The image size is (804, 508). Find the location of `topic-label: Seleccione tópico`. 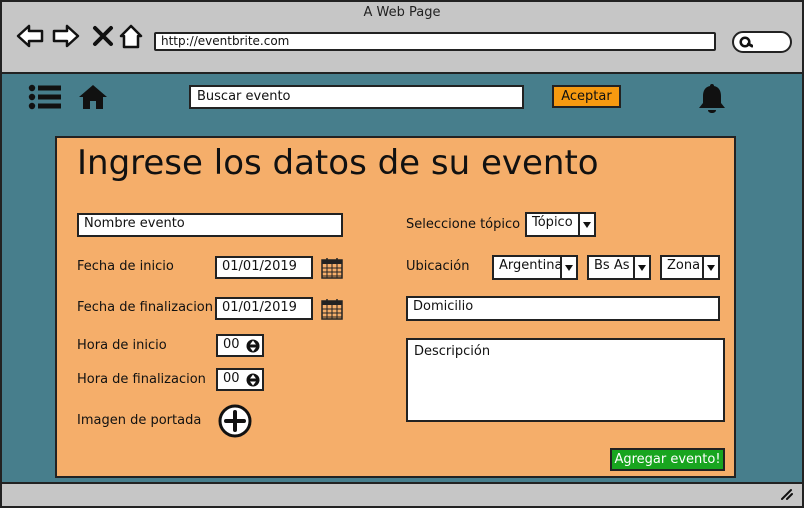

topic-label: Seleccione tópico is located at coordinates (463, 224).